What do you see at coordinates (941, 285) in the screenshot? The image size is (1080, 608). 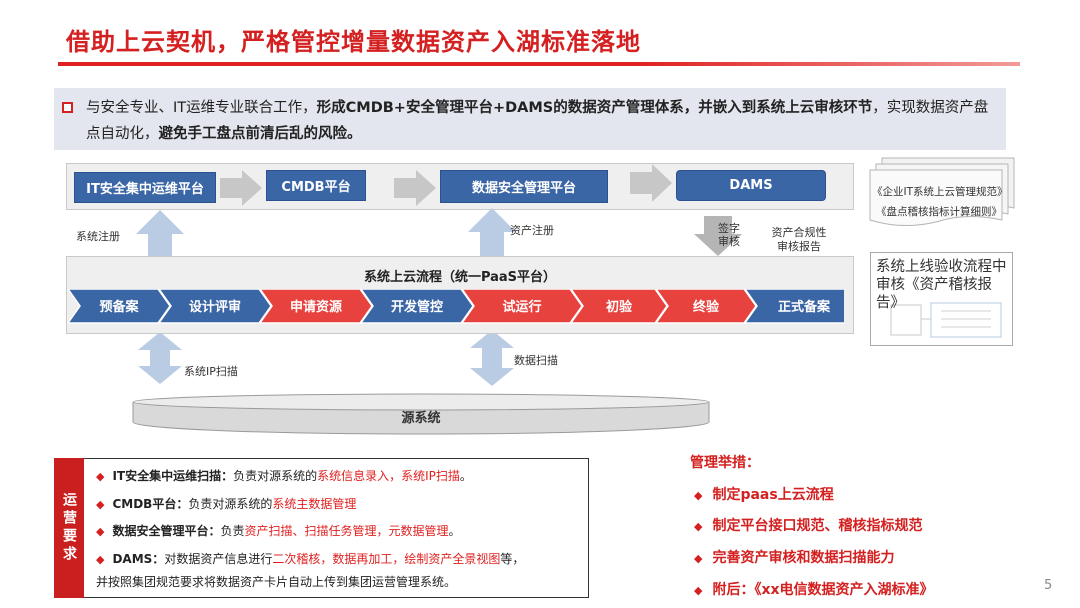 I see `acceptance-note-text: 系统上线验收流程中审核《资产稽核报告》` at bounding box center [941, 285].